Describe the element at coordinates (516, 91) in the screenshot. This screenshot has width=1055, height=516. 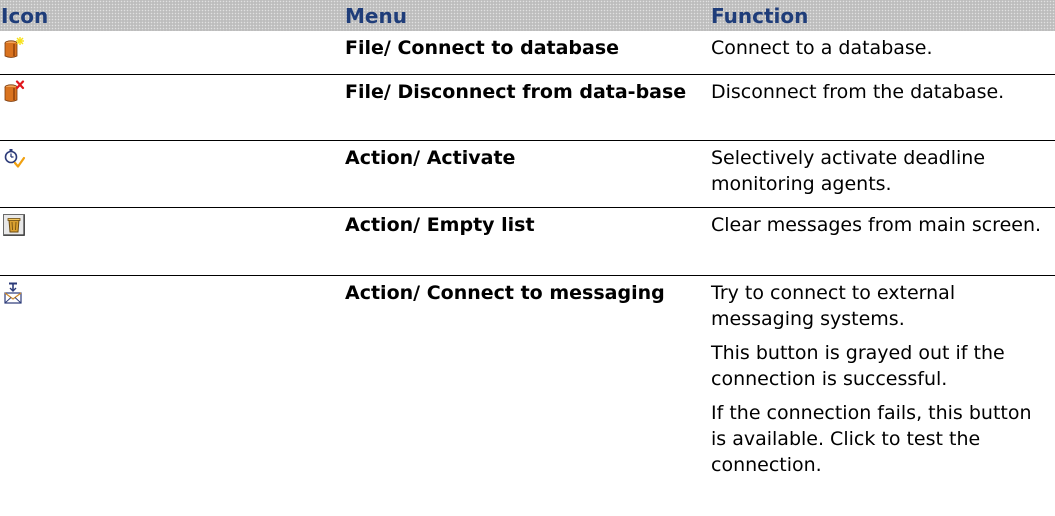
I see `menu-cell: File/ Disconnect from data-base` at that location.